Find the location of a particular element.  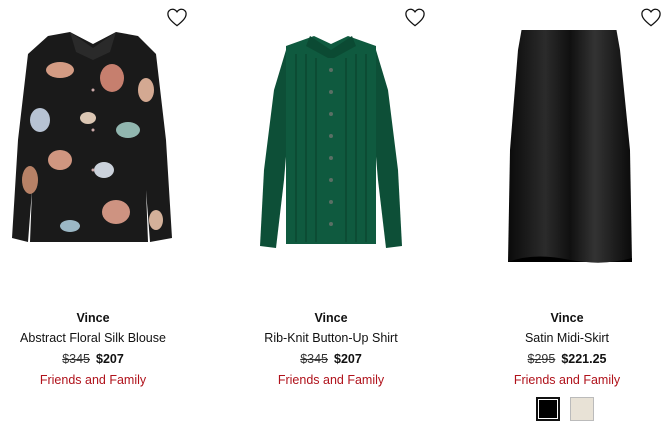

product-price: $295 $221.25 is located at coordinates (567, 359).